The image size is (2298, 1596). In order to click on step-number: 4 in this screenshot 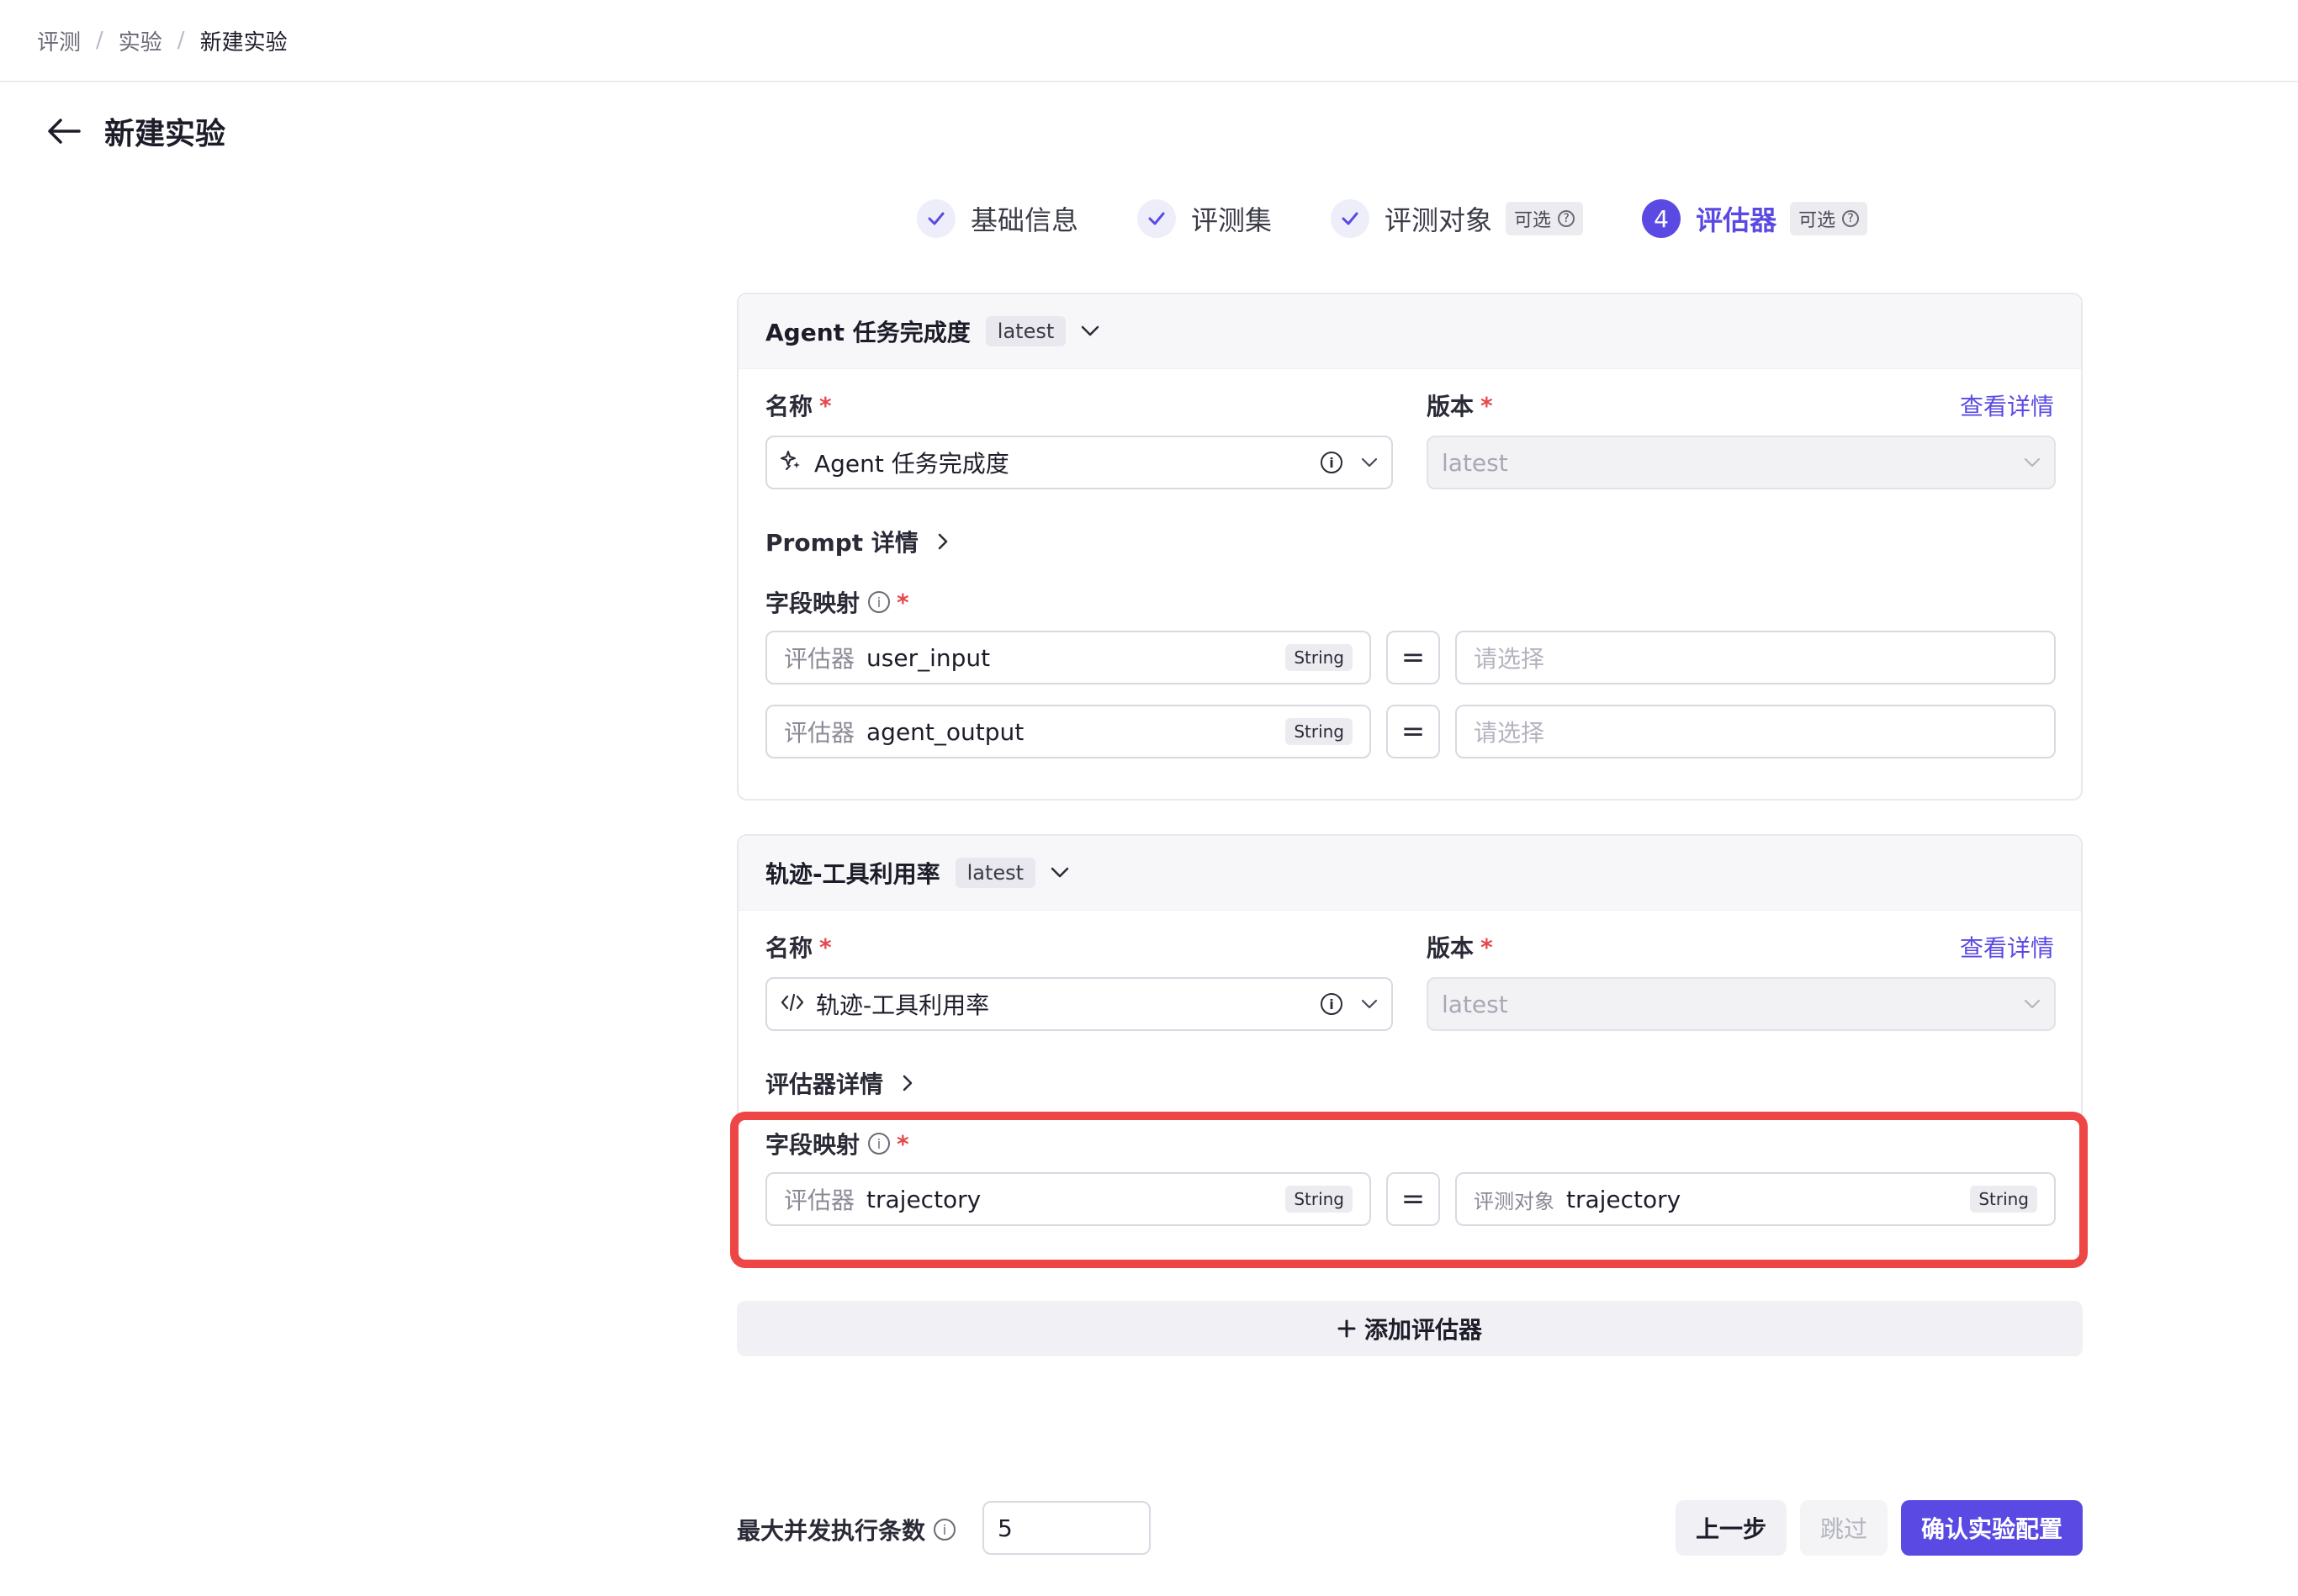, I will do `click(1661, 218)`.